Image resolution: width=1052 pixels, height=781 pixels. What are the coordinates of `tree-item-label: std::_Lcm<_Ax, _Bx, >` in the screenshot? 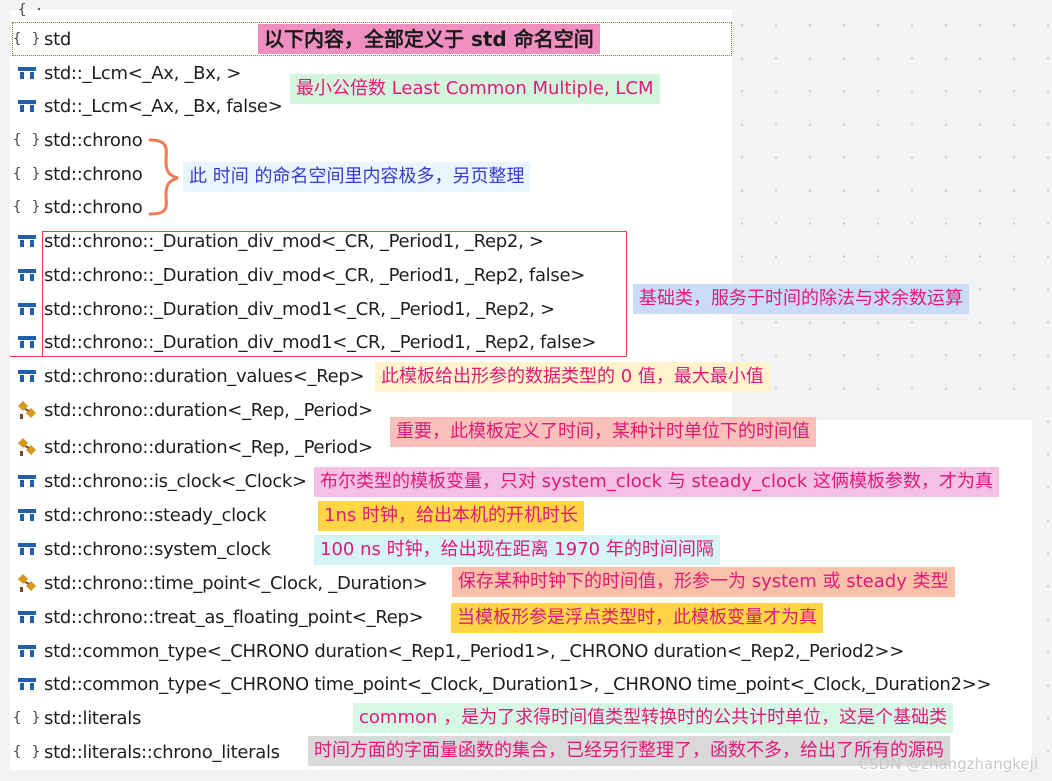 It's located at (143, 73).